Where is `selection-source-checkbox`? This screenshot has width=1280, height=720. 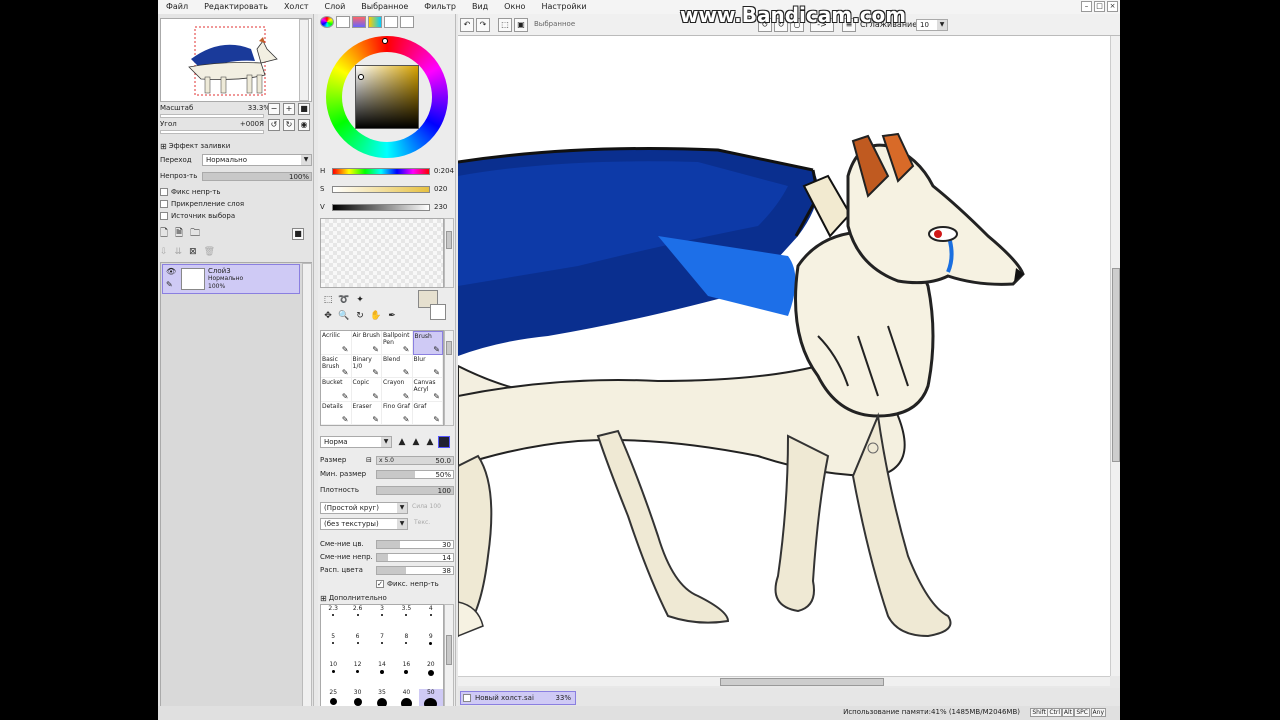
selection-source-checkbox is located at coordinates (164, 216).